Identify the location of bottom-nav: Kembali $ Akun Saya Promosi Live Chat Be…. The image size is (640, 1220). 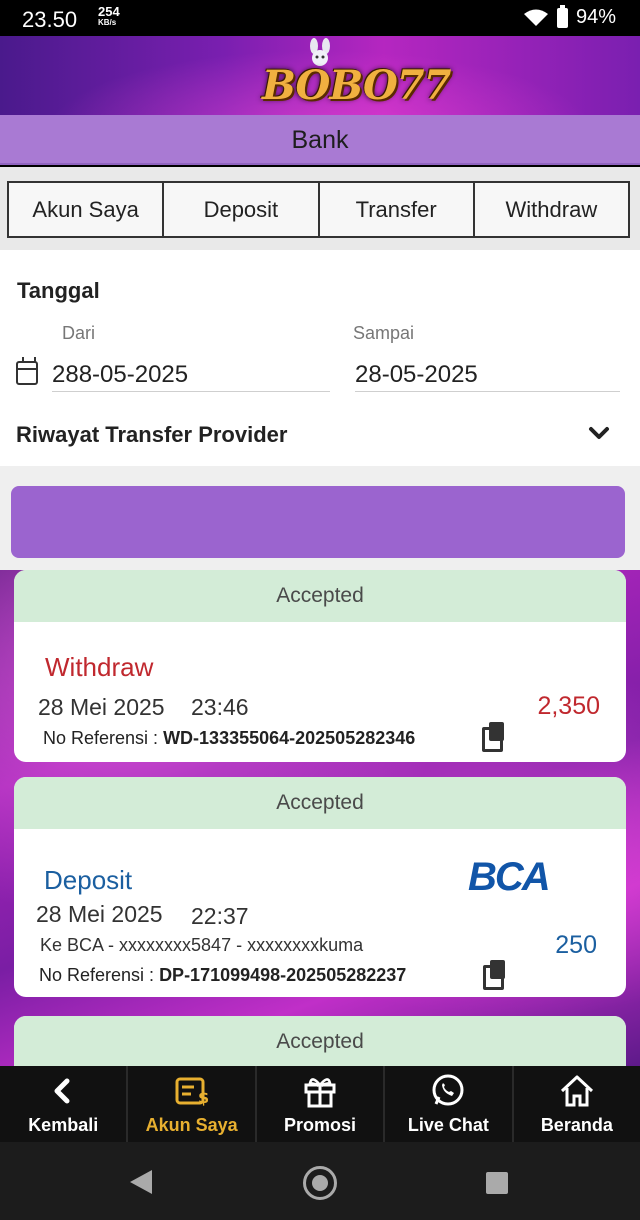
(320, 1104).